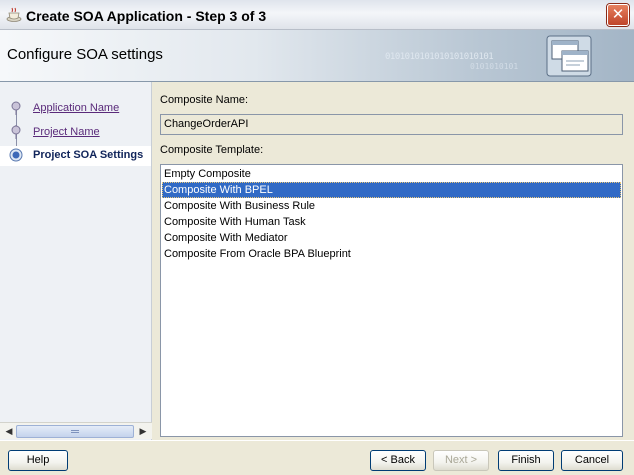 The height and width of the screenshot is (475, 634). Describe the element at coordinates (212, 150) in the screenshot. I see `composite-template-label: Composite Template:` at that location.